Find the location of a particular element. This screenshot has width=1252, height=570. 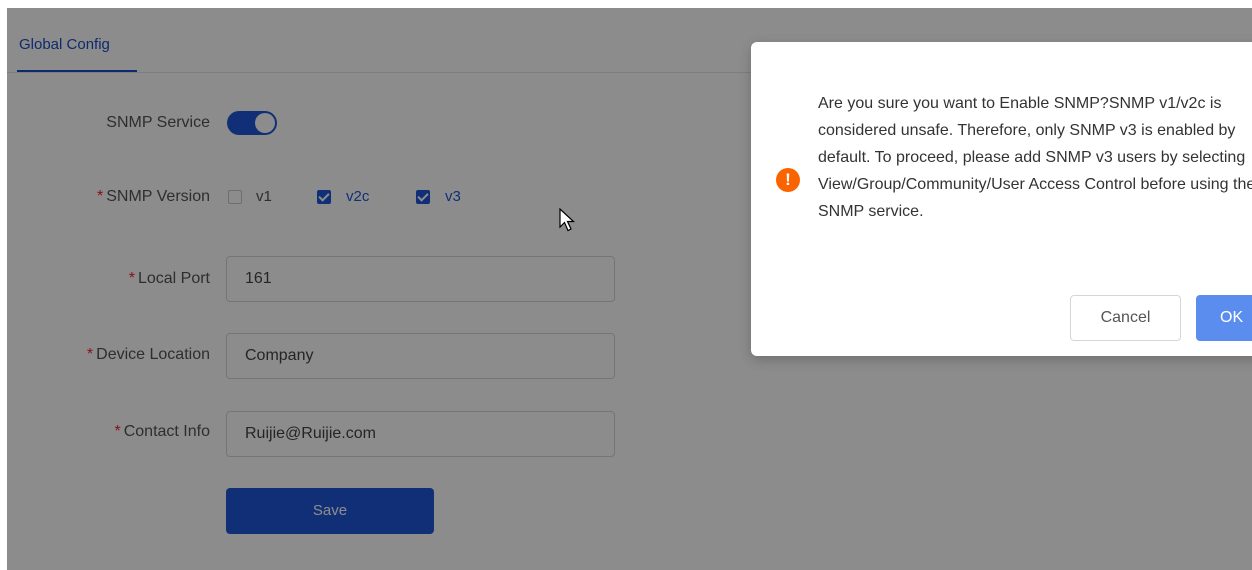

cancel-button: Cancel is located at coordinates (1125, 318).